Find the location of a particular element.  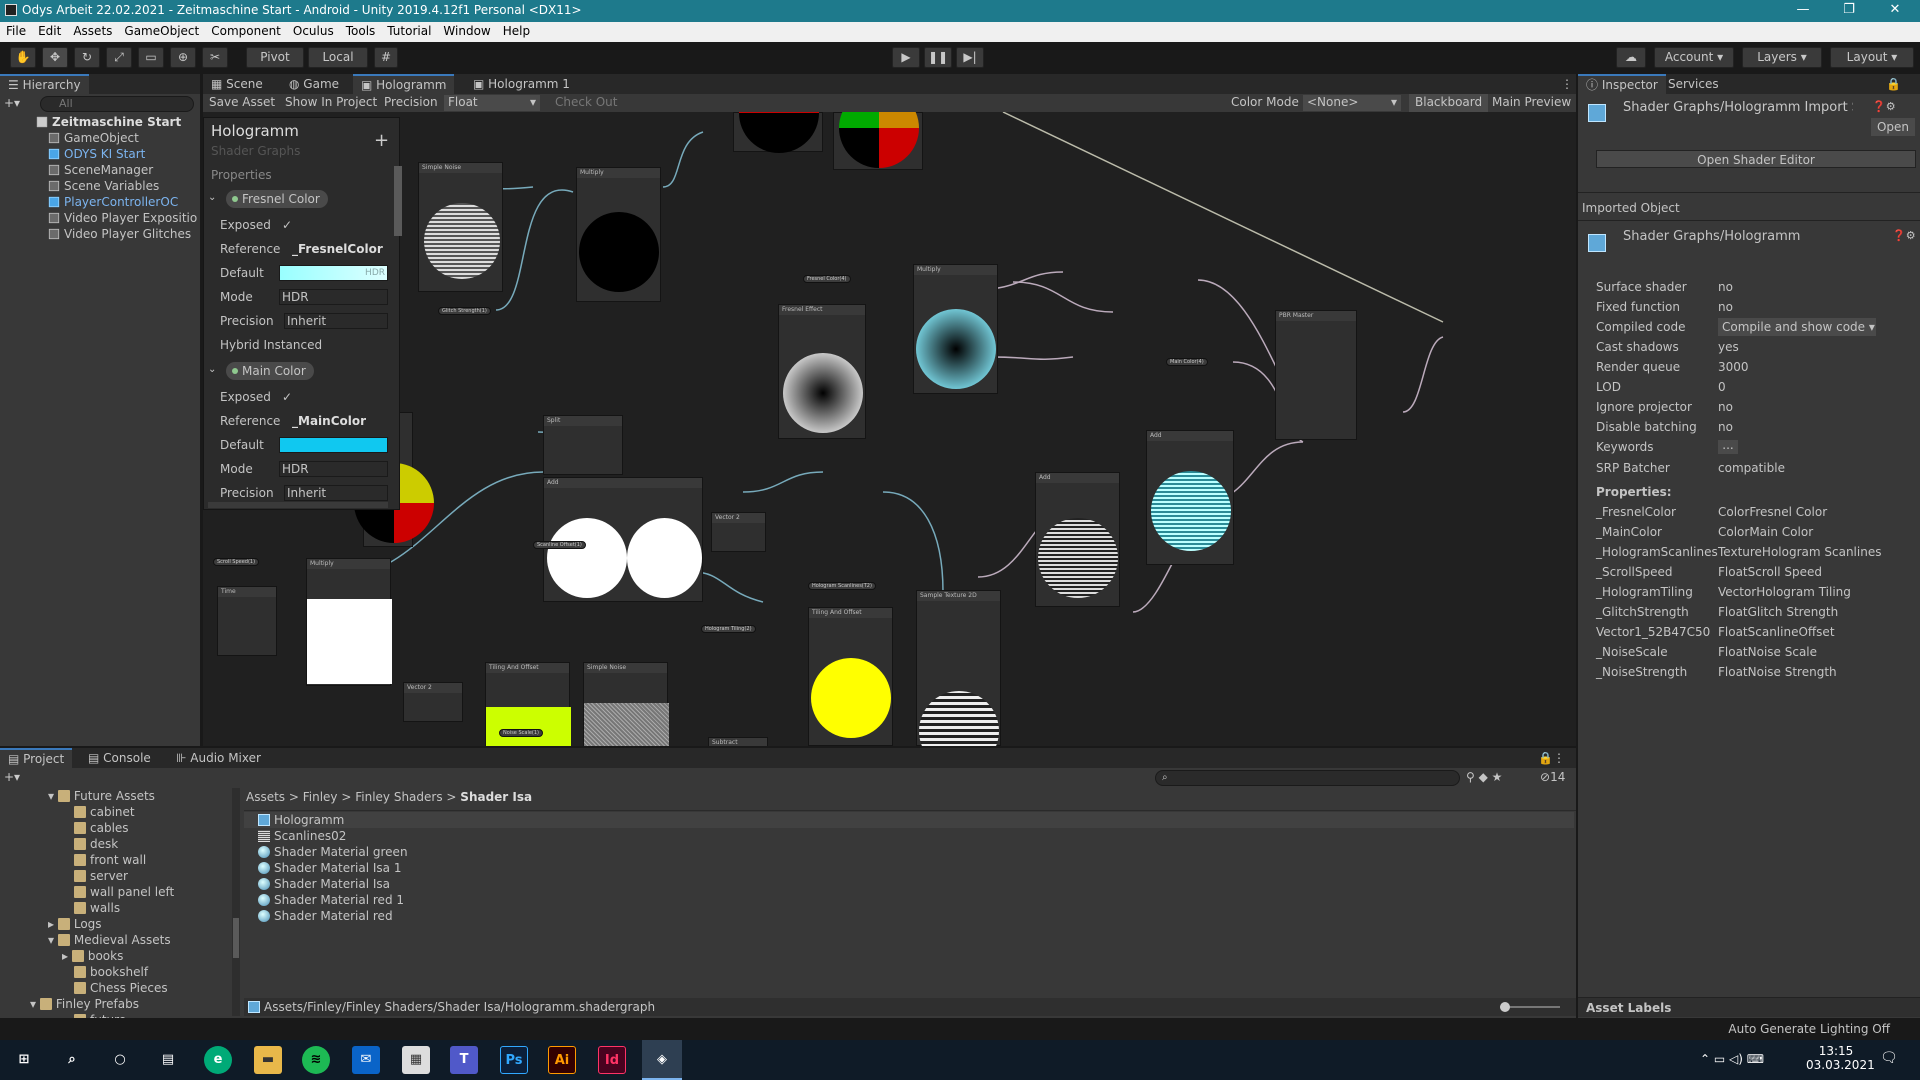

menu-window: Window is located at coordinates (466, 31).